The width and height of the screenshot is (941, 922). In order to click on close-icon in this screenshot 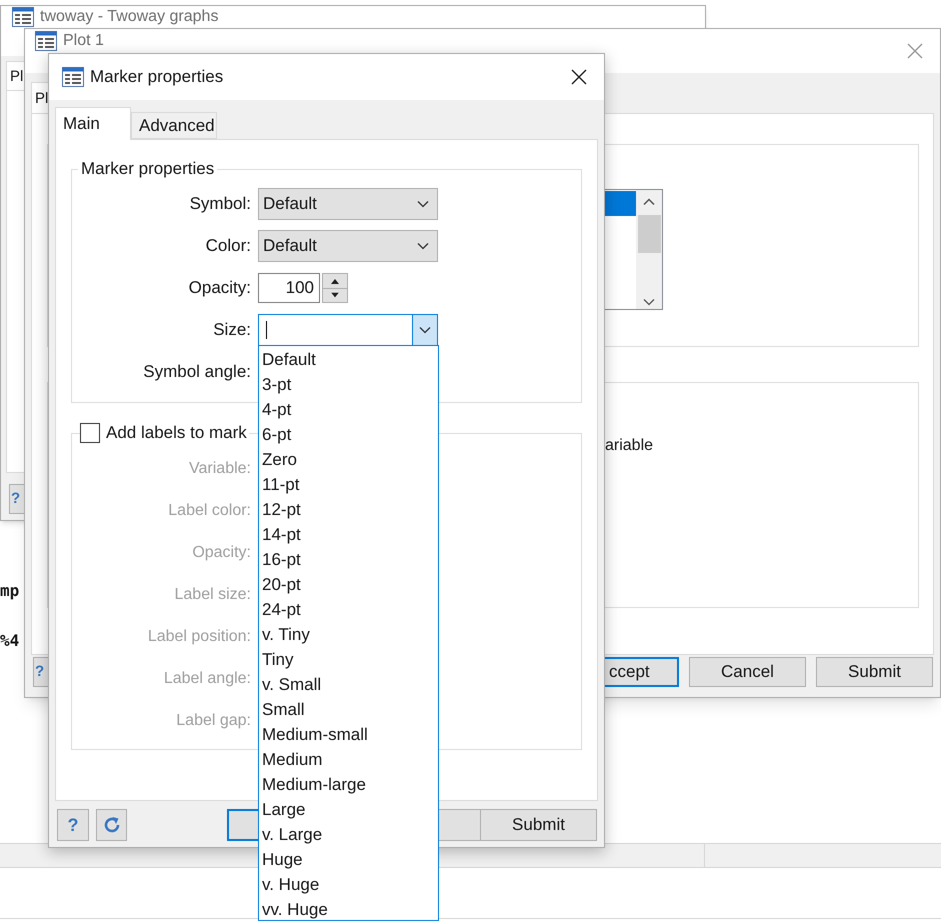, I will do `click(579, 77)`.